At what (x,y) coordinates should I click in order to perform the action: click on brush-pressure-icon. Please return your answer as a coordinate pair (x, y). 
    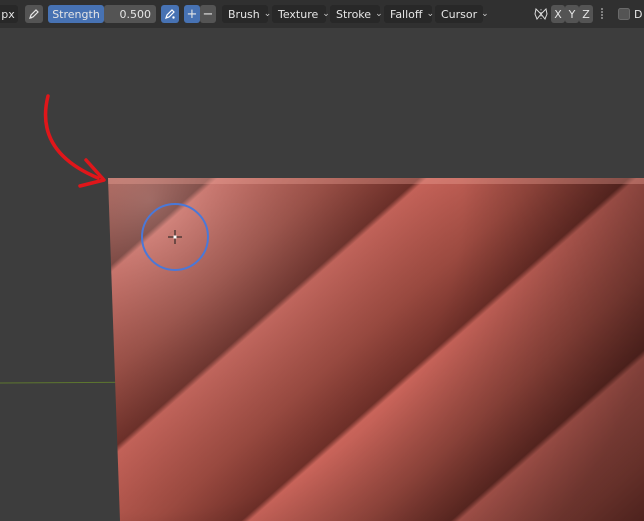
    Looking at the image, I should click on (170, 14).